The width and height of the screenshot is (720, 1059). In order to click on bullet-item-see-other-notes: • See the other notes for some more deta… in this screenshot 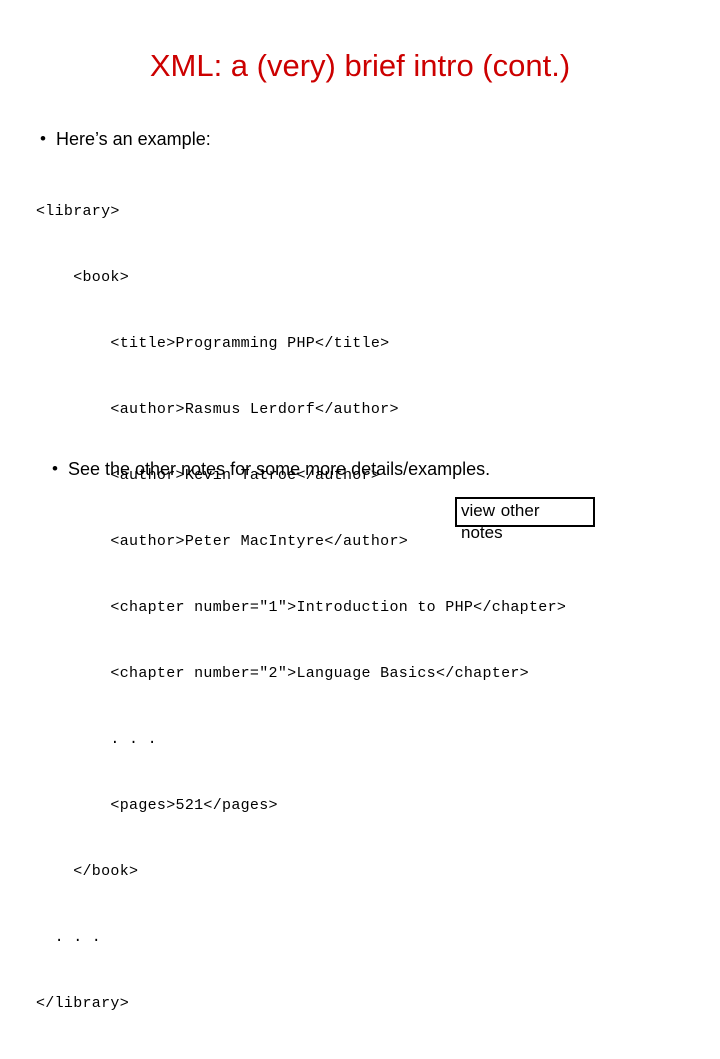, I will do `click(271, 469)`.